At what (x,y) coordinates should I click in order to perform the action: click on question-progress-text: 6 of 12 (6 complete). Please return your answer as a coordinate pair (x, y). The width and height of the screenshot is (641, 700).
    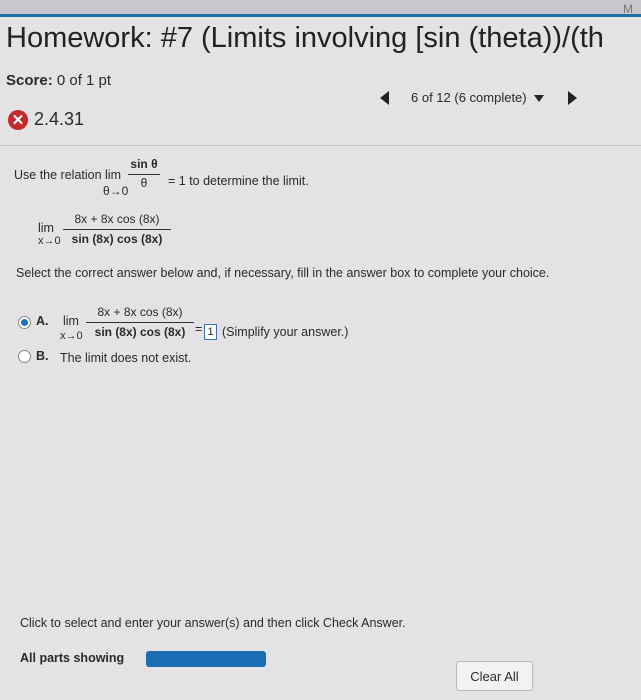
    Looking at the image, I should click on (469, 97).